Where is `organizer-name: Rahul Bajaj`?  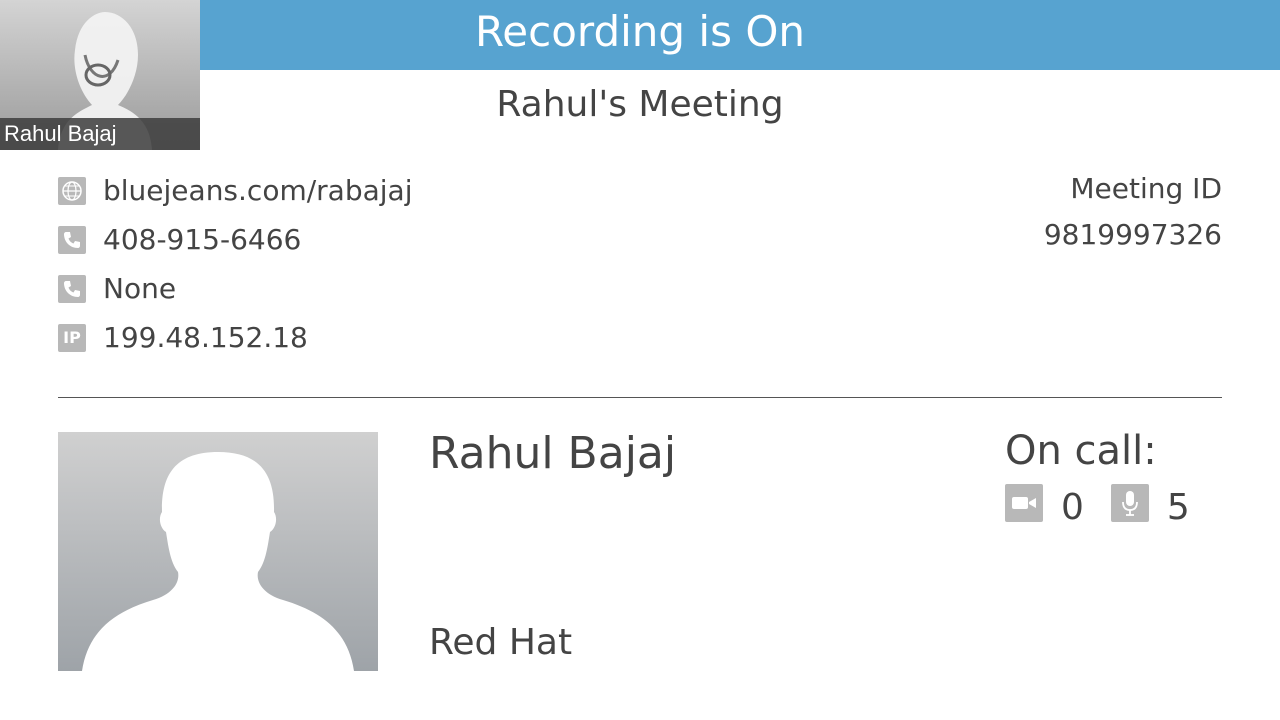 organizer-name: Rahul Bajaj is located at coordinates (553, 453).